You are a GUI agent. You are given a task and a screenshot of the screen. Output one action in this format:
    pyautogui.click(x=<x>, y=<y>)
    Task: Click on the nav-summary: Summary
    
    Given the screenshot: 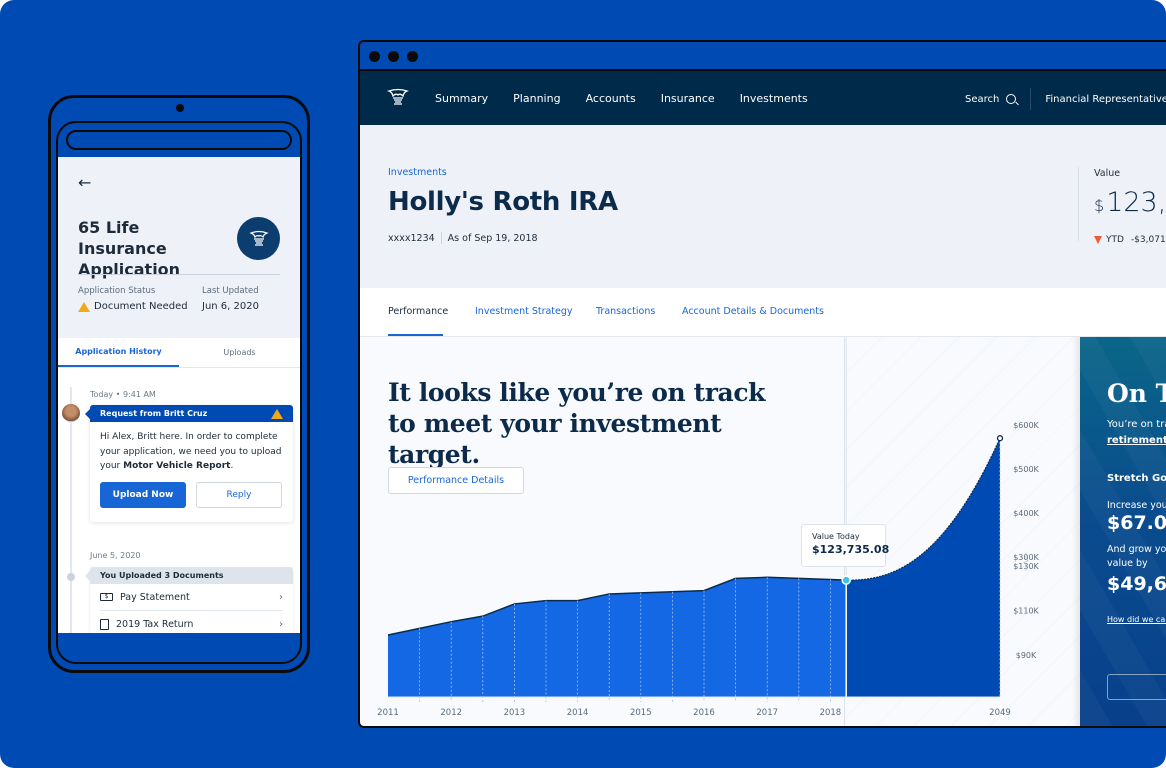 What is the action you would take?
    pyautogui.click(x=461, y=98)
    